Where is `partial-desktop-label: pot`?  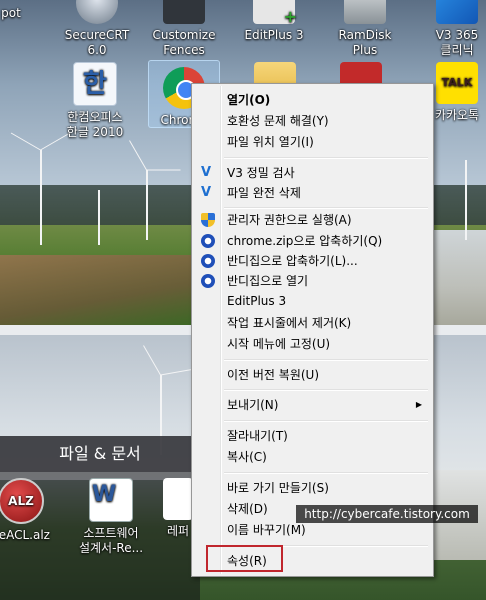 partial-desktop-label: pot is located at coordinates (13, 13).